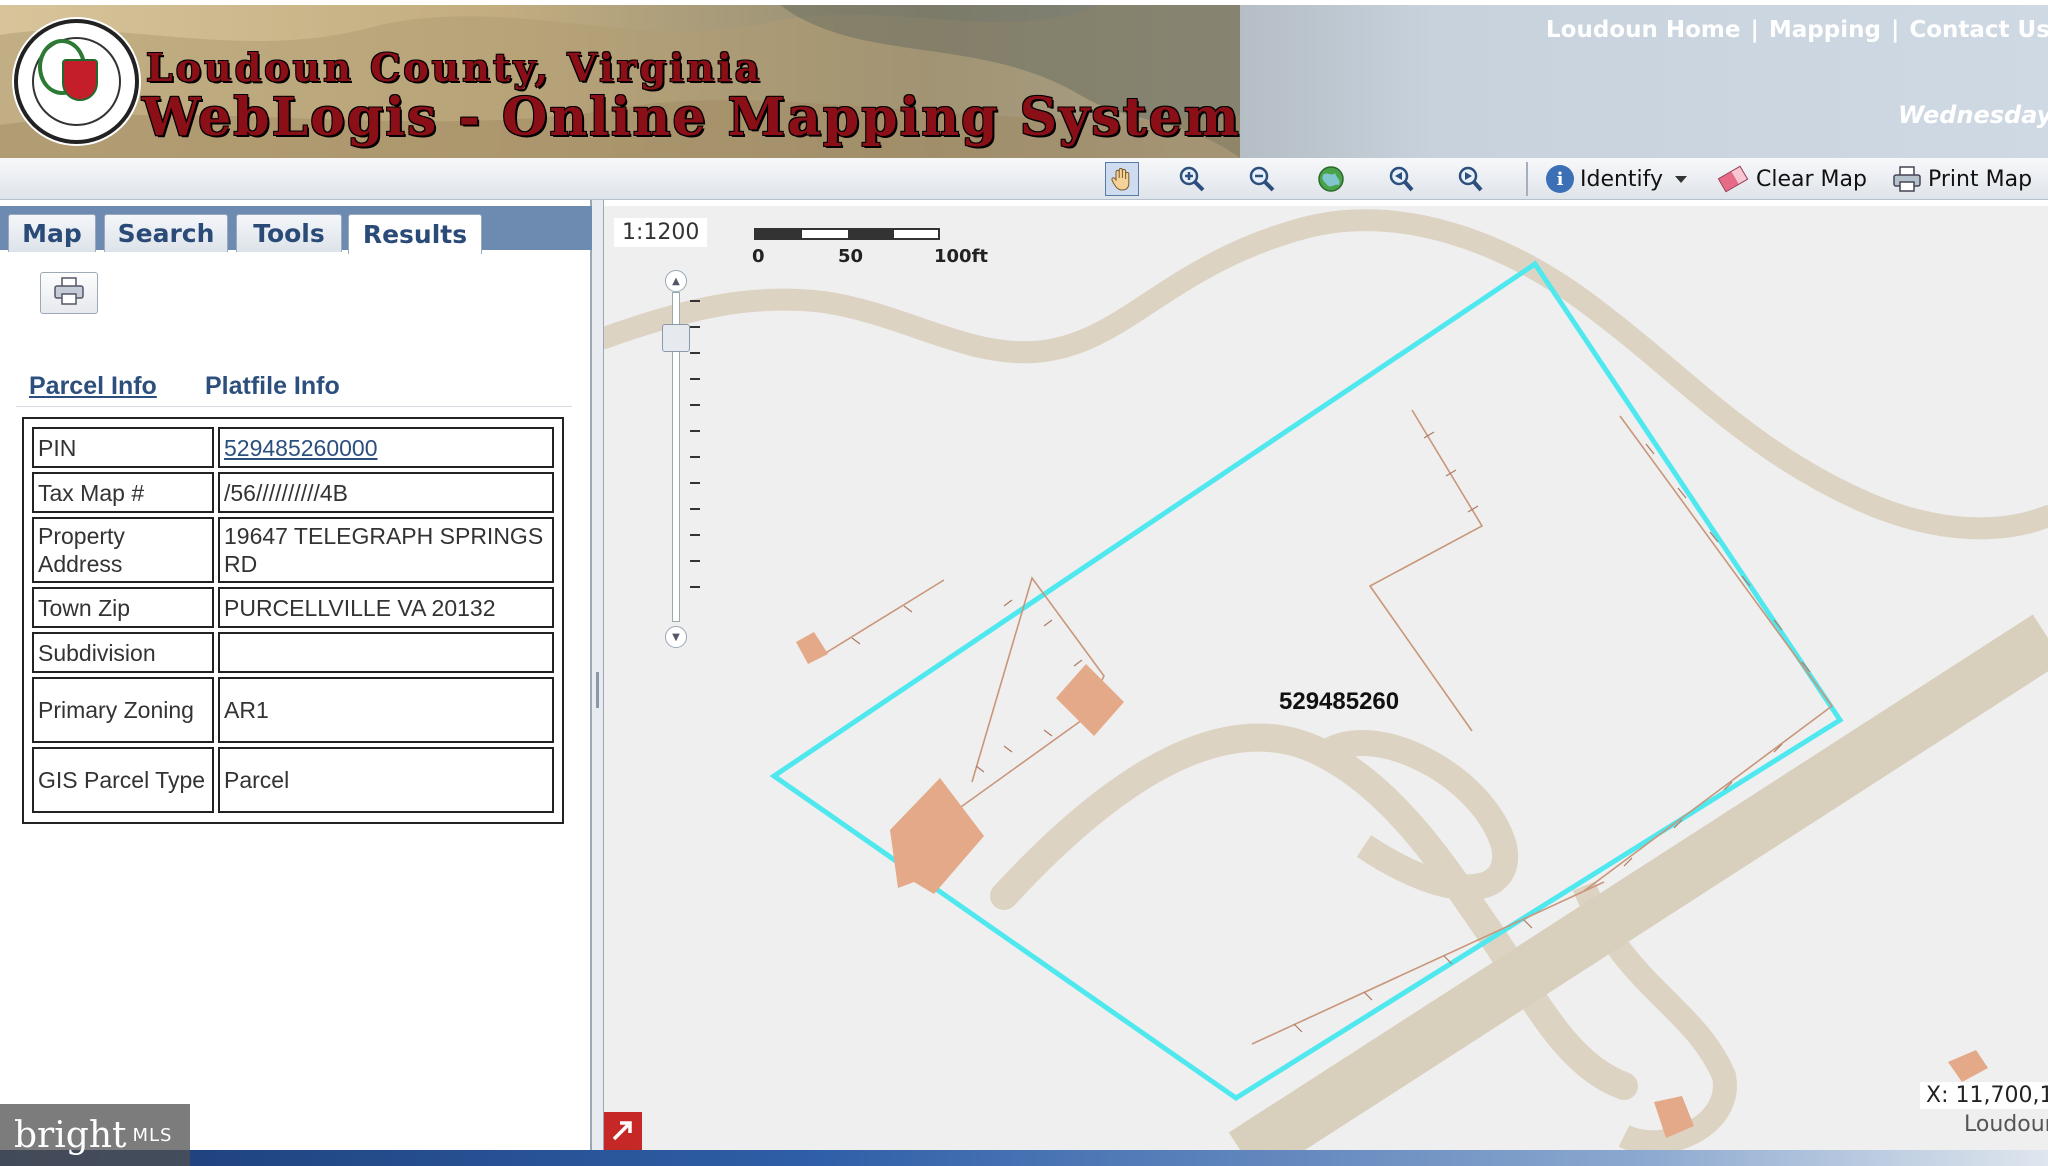 This screenshot has height=1166, width=2048. What do you see at coordinates (1973, 115) in the screenshot?
I see `date-display: Wednesday,` at bounding box center [1973, 115].